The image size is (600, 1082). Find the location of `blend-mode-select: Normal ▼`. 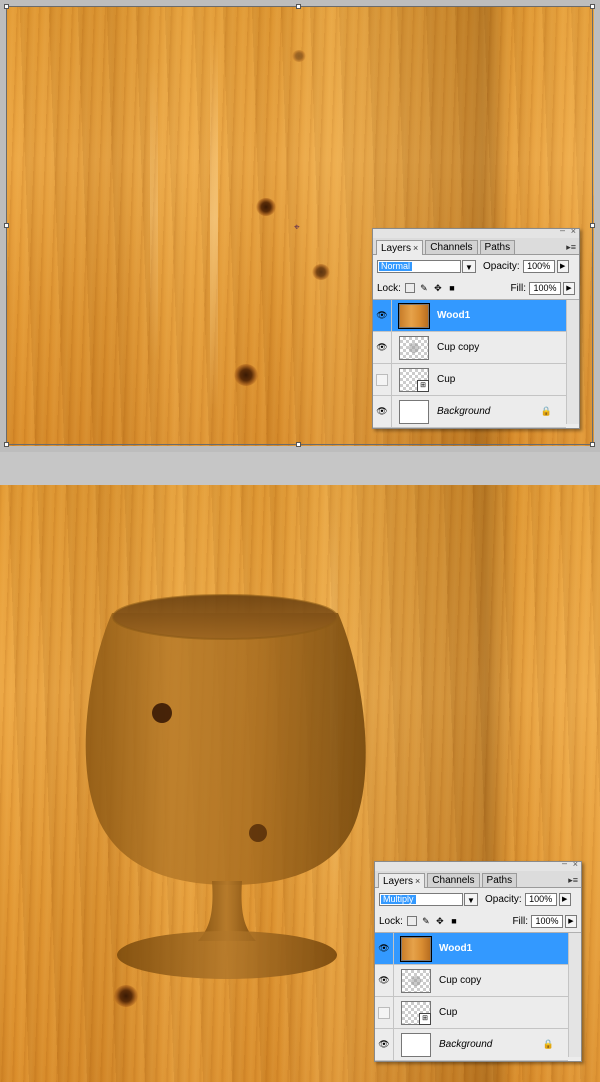

blend-mode-select: Normal ▼ is located at coordinates (426, 266).